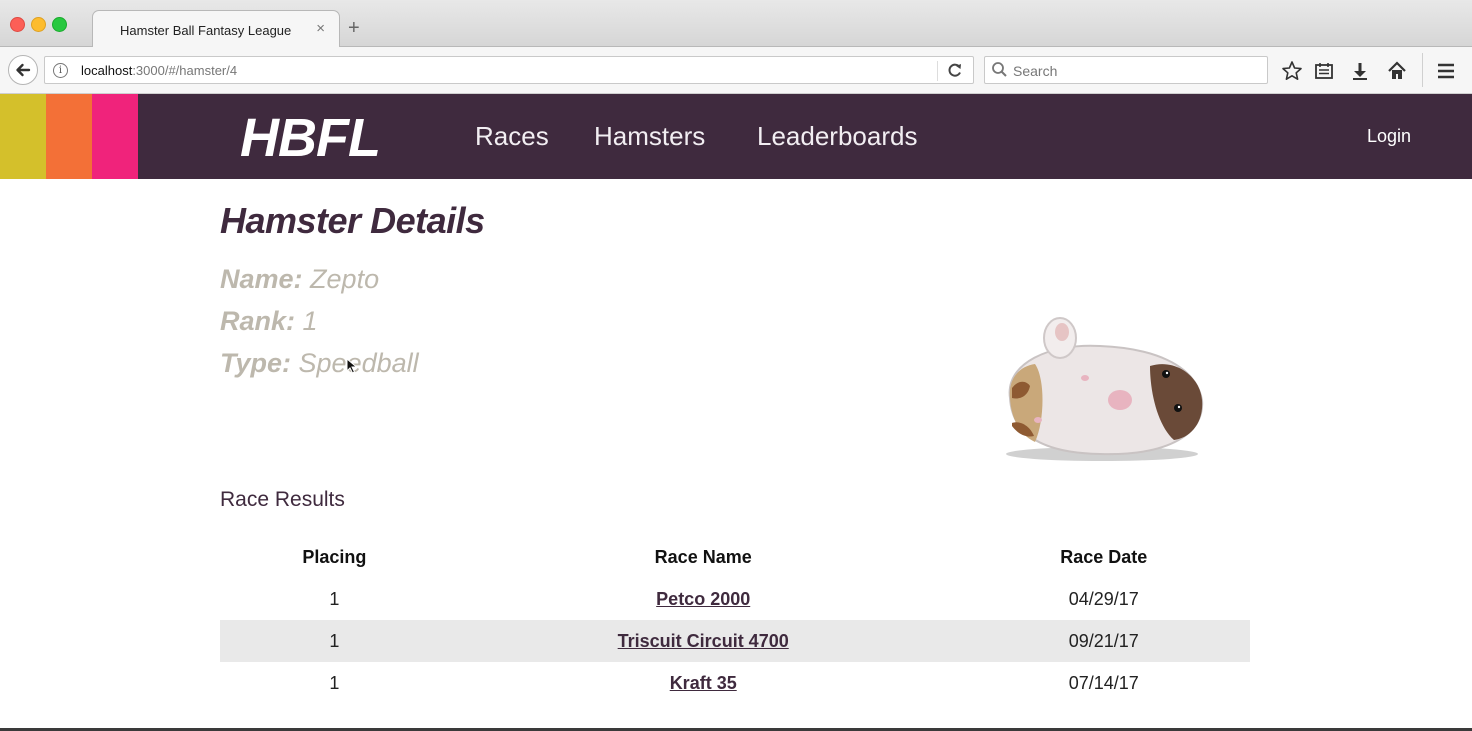  I want to click on nav-hamsters: Hamsters, so click(649, 136).